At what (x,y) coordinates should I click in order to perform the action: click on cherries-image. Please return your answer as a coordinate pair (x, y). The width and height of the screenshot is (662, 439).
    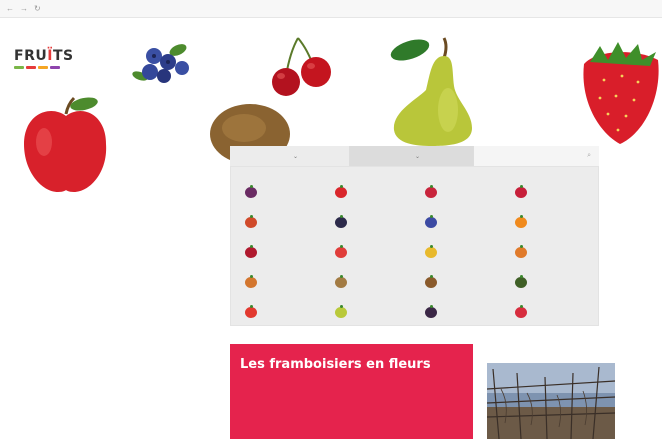
    Looking at the image, I should click on (301, 66).